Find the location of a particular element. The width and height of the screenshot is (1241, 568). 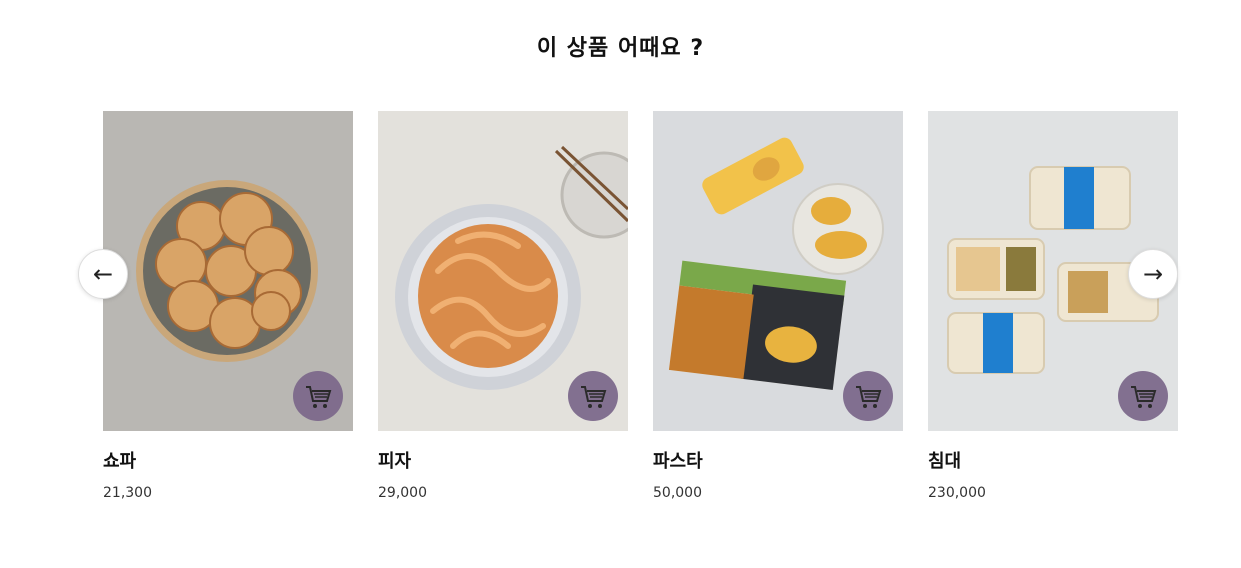

product-card: 쇼파 21,300 is located at coordinates (228, 306).